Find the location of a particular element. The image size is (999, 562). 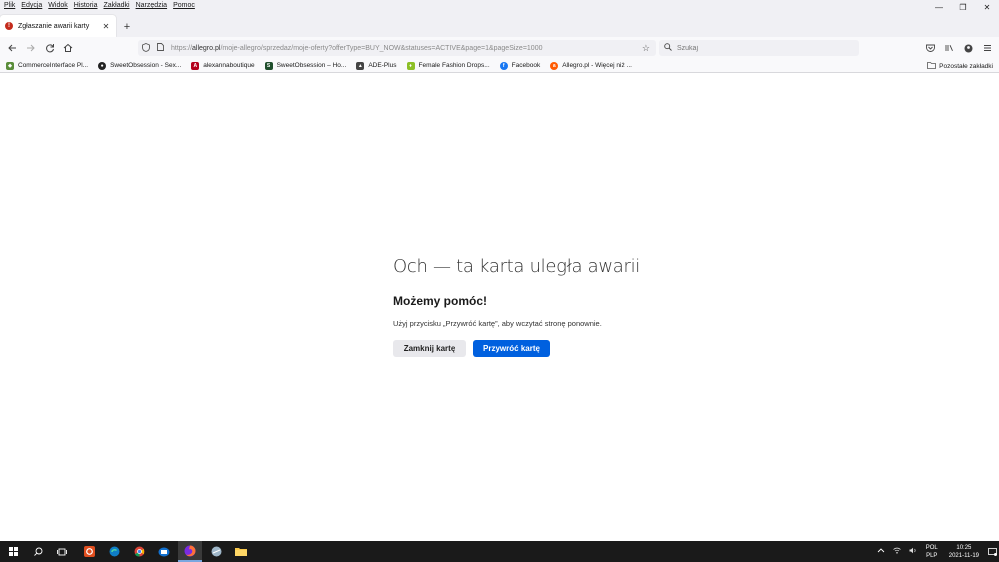

search-icon is located at coordinates (668, 48).